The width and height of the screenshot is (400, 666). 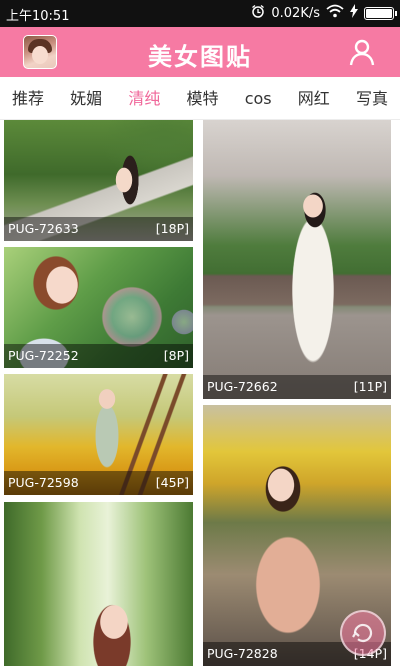 I want to click on tab-4: cos, so click(x=258, y=98).